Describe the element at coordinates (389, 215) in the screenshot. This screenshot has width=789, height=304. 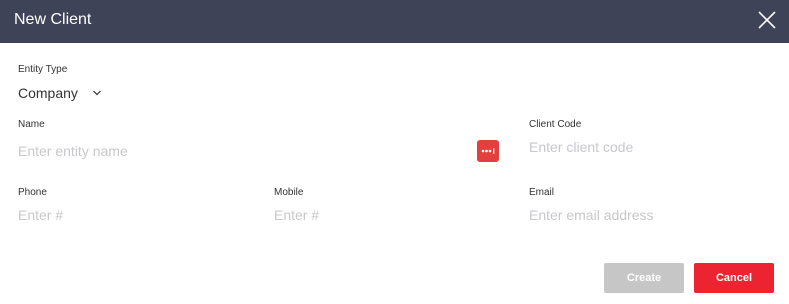
I see `mobile-input` at that location.